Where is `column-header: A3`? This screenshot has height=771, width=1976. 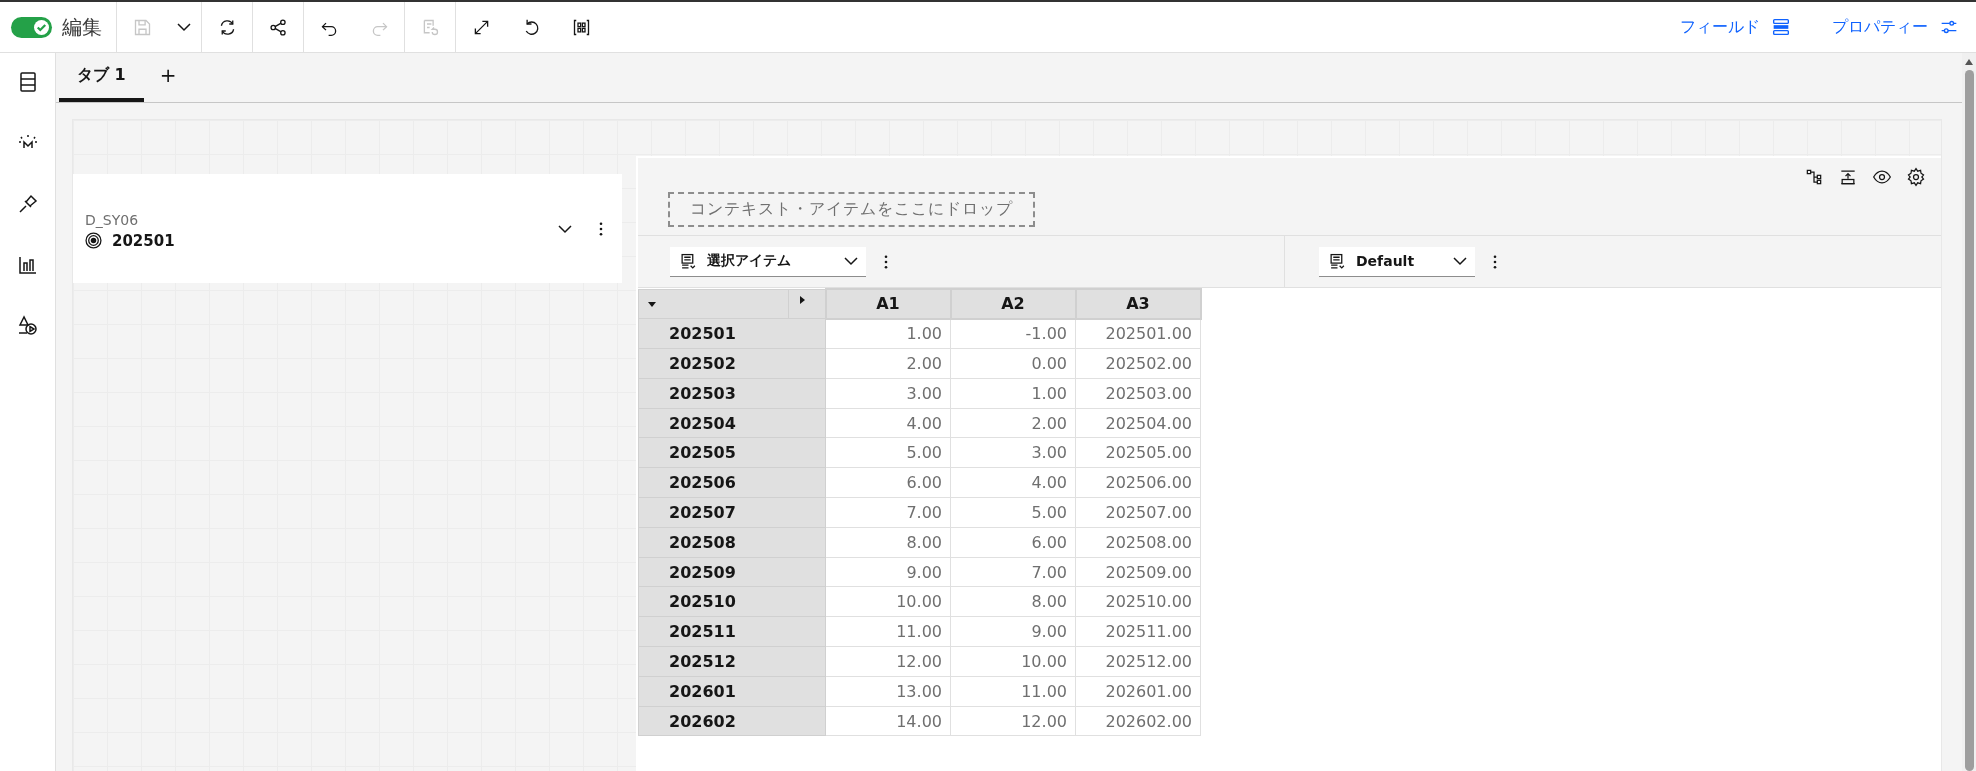
column-header: A3 is located at coordinates (1138, 304).